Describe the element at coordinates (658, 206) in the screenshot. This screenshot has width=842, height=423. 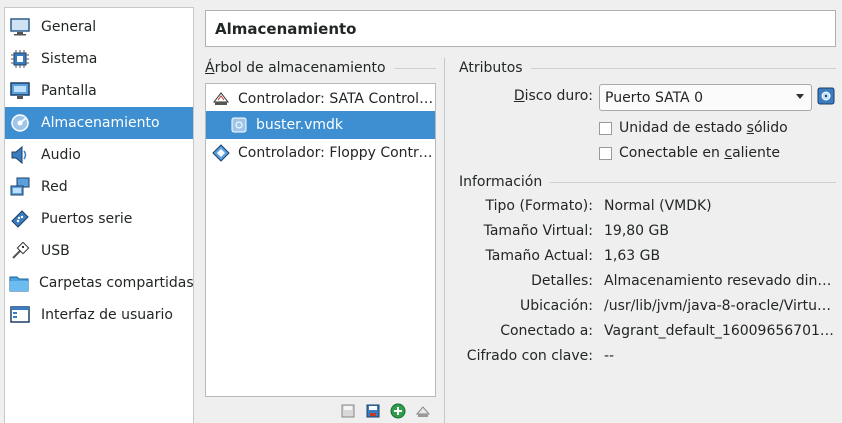
I see `info-value-type: Normal (VMDK)` at that location.